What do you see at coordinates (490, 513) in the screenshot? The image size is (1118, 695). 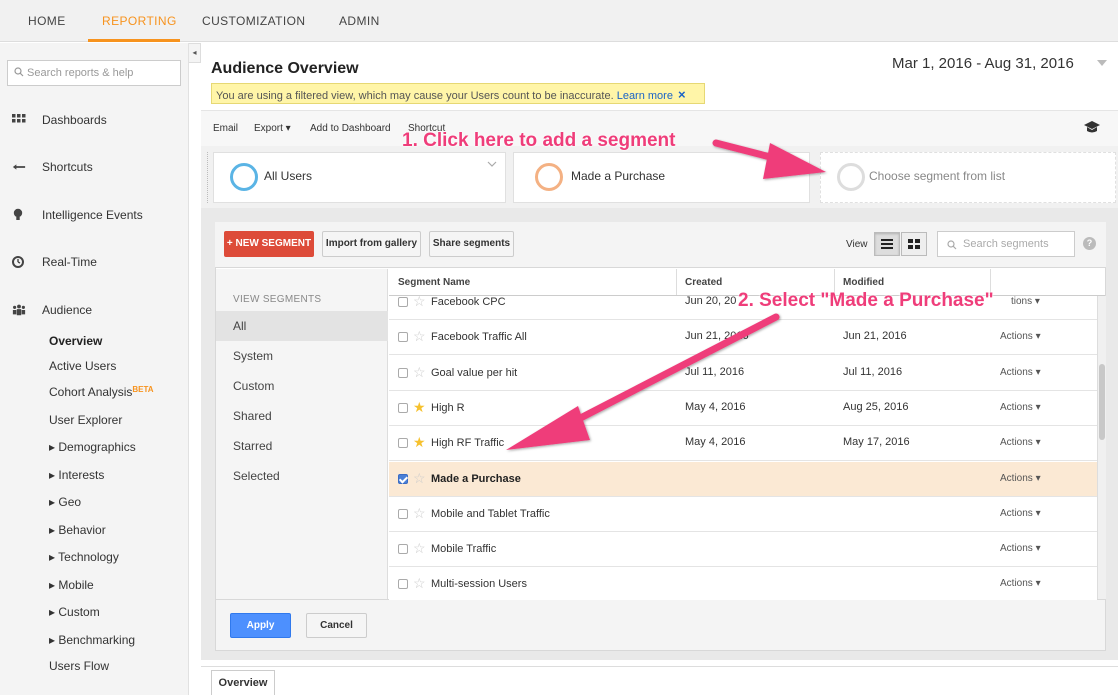 I see `segment-name: Mobile and Tablet Traffic` at bounding box center [490, 513].